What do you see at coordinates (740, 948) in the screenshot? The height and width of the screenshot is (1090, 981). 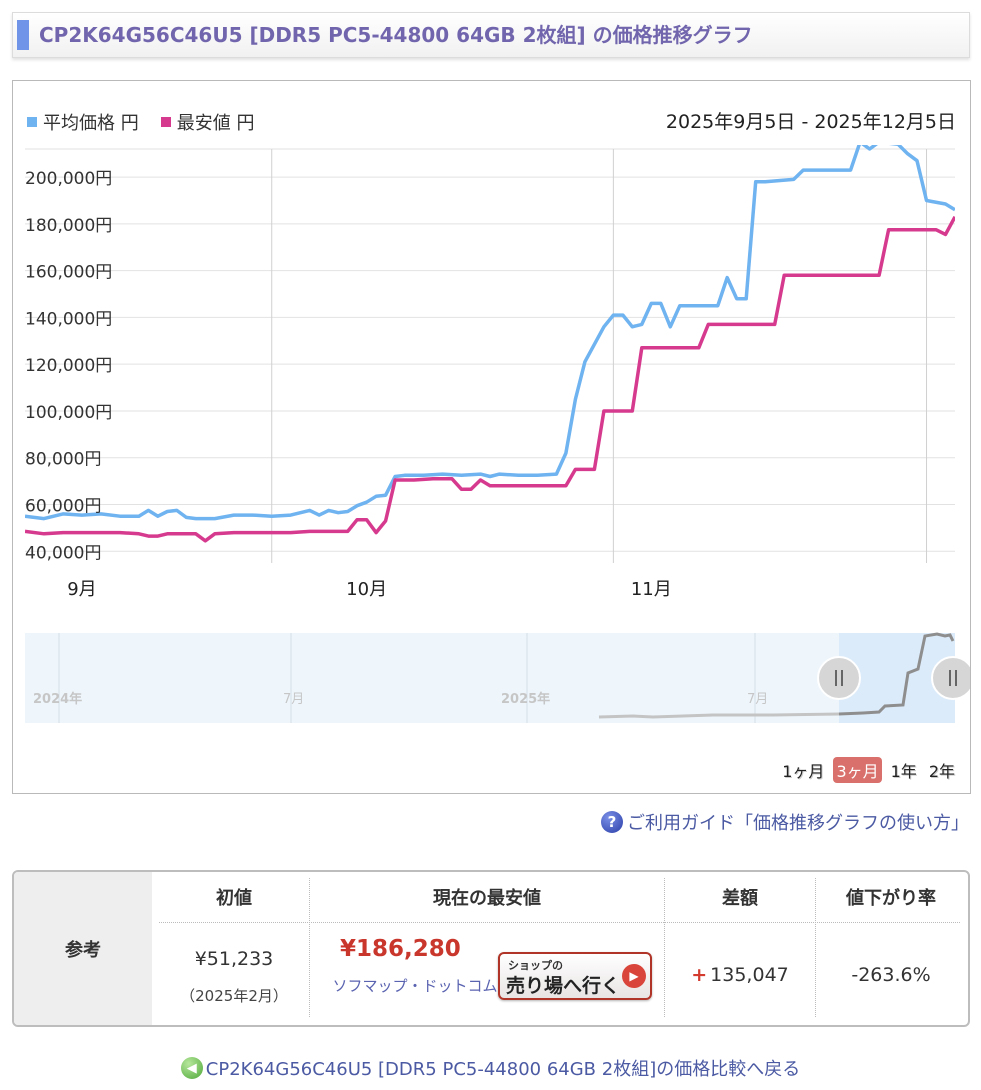 I see `difference-column: 差額 +135,047` at bounding box center [740, 948].